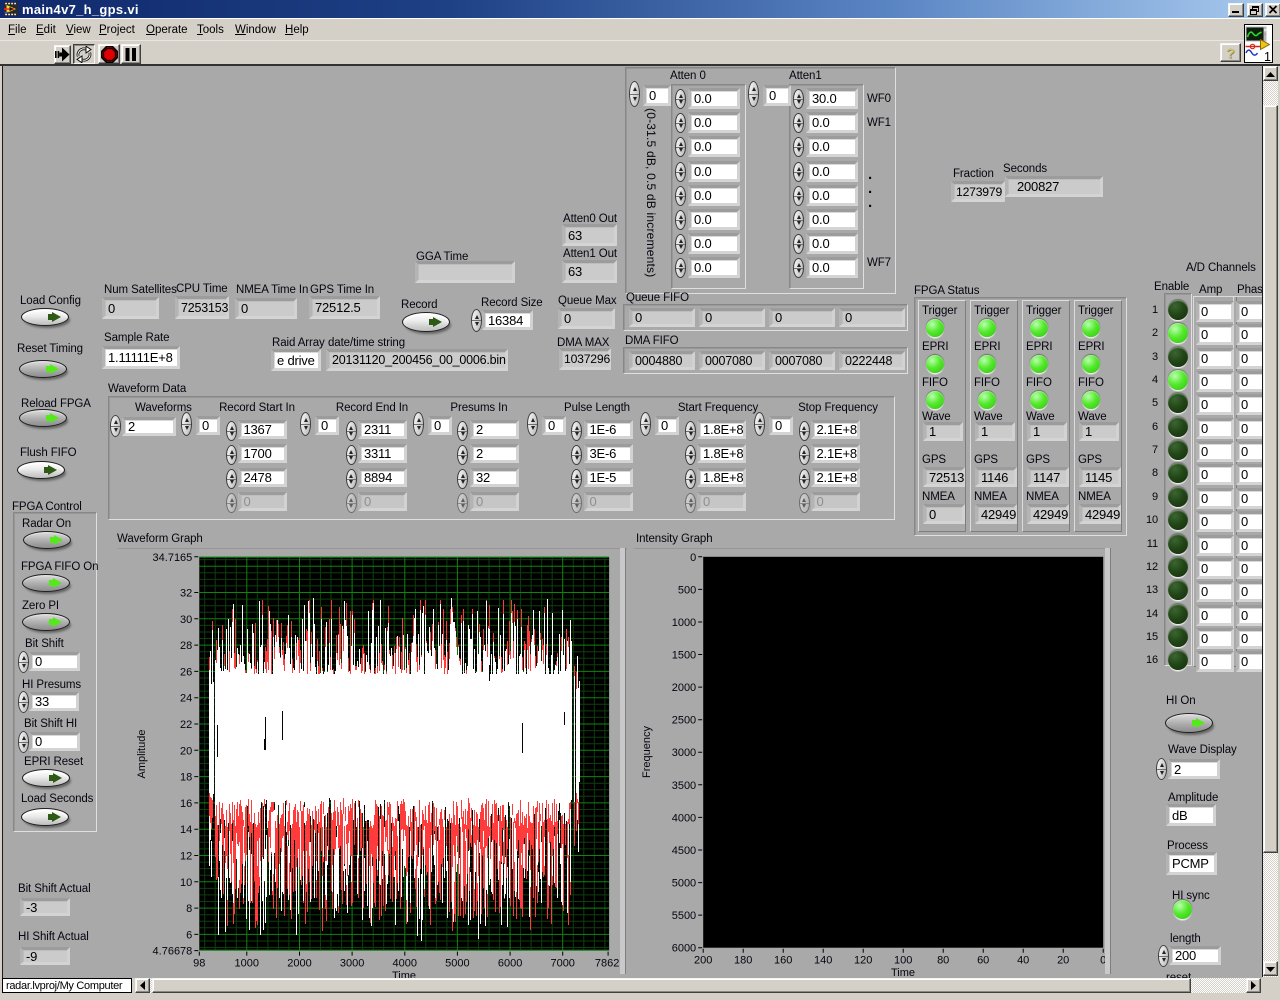 The width and height of the screenshot is (1280, 1000). What do you see at coordinates (684, 786) in the screenshot?
I see `svg-text: 3500` at bounding box center [684, 786].